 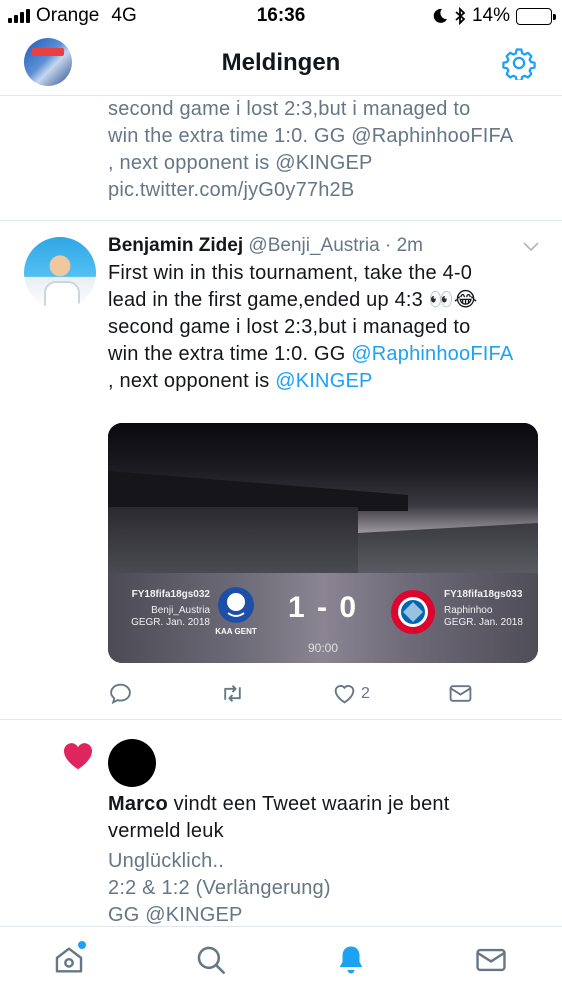 I want to click on tab-search, so click(x=211, y=960).